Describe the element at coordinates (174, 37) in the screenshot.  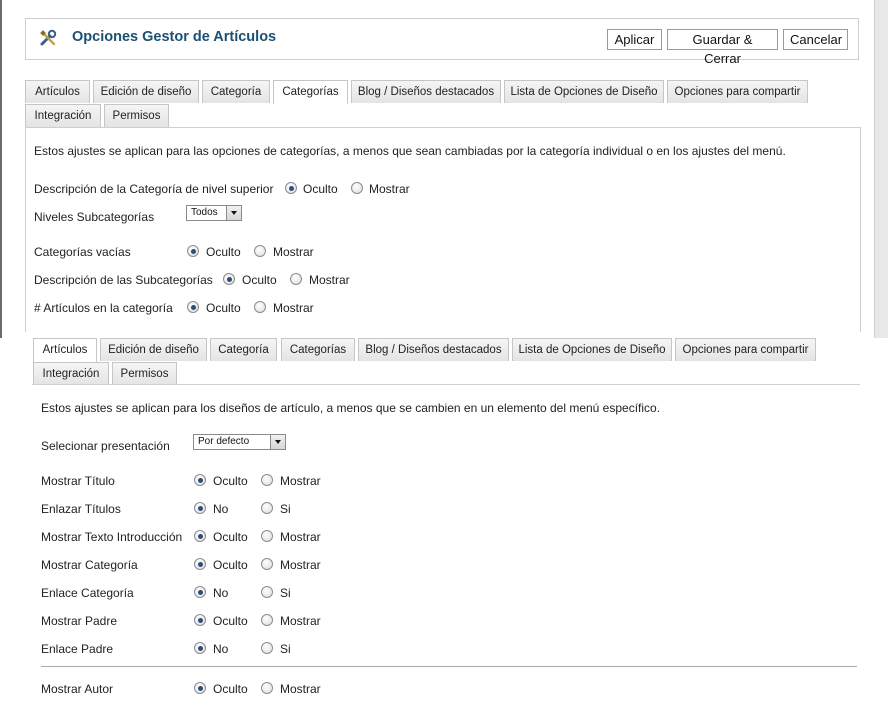
I see `page-title: Opciones Gestor de Artículos` at that location.